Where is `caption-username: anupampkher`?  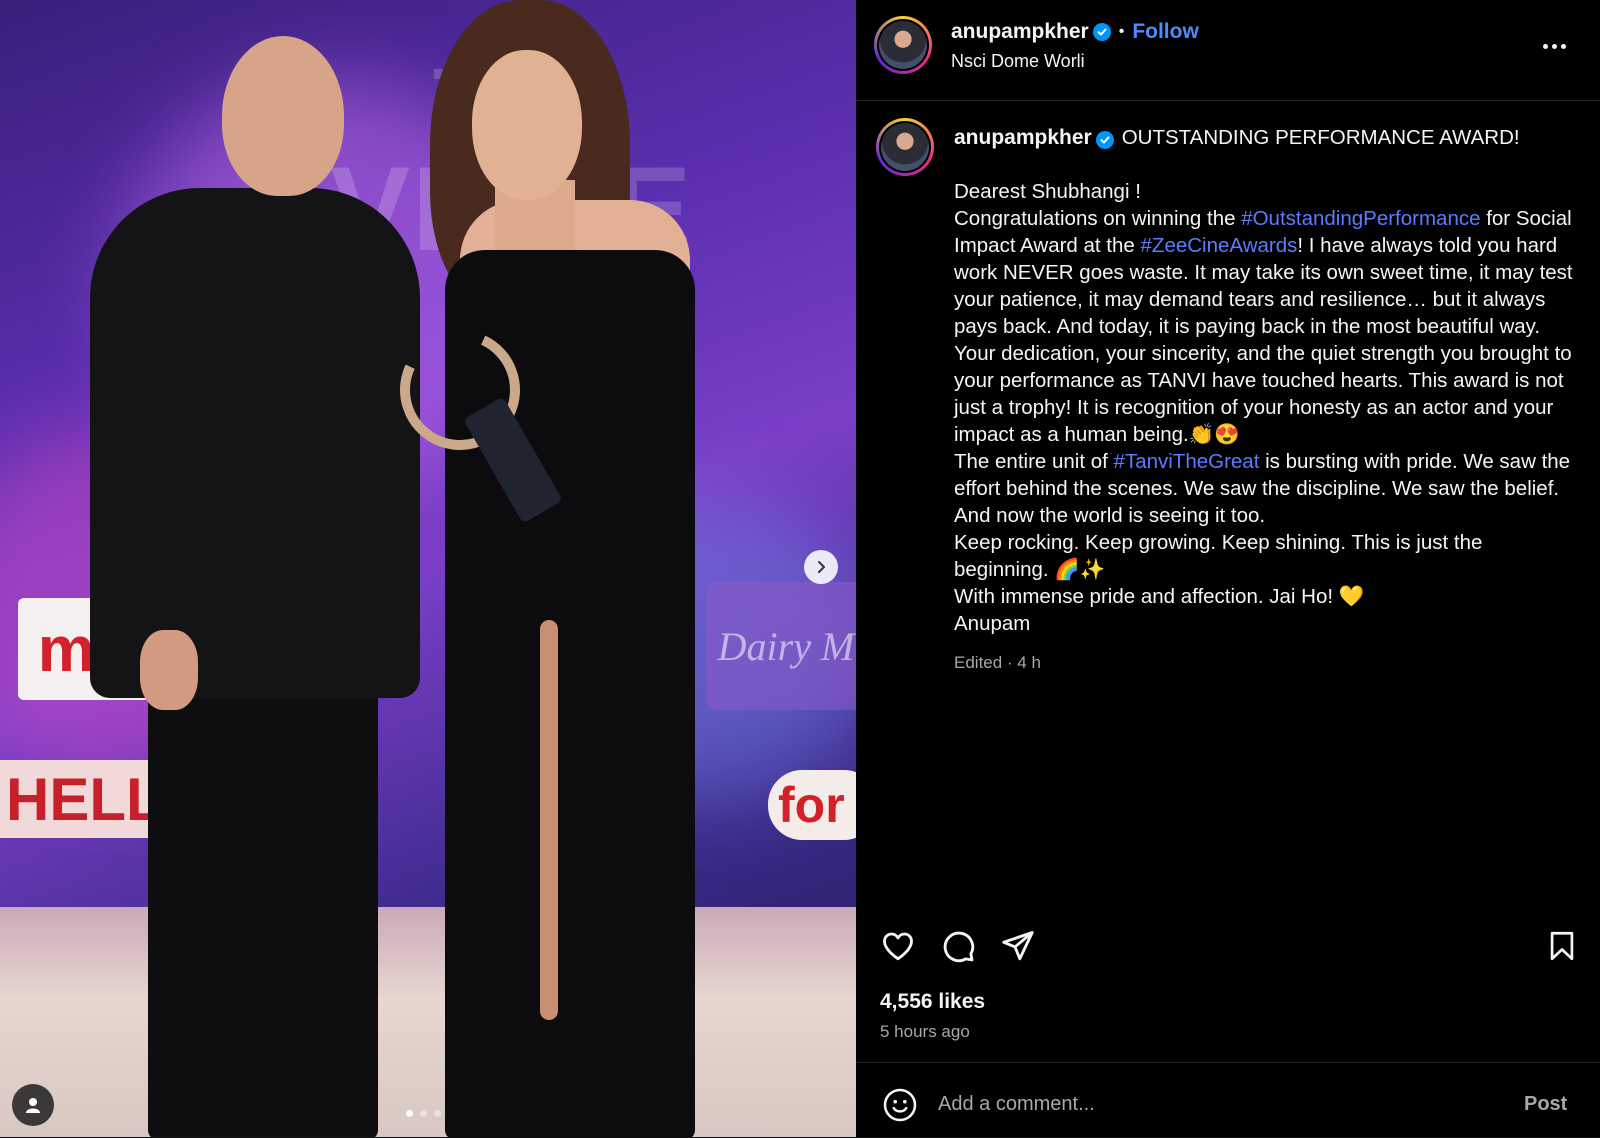
caption-username: anupampkher is located at coordinates (1023, 137).